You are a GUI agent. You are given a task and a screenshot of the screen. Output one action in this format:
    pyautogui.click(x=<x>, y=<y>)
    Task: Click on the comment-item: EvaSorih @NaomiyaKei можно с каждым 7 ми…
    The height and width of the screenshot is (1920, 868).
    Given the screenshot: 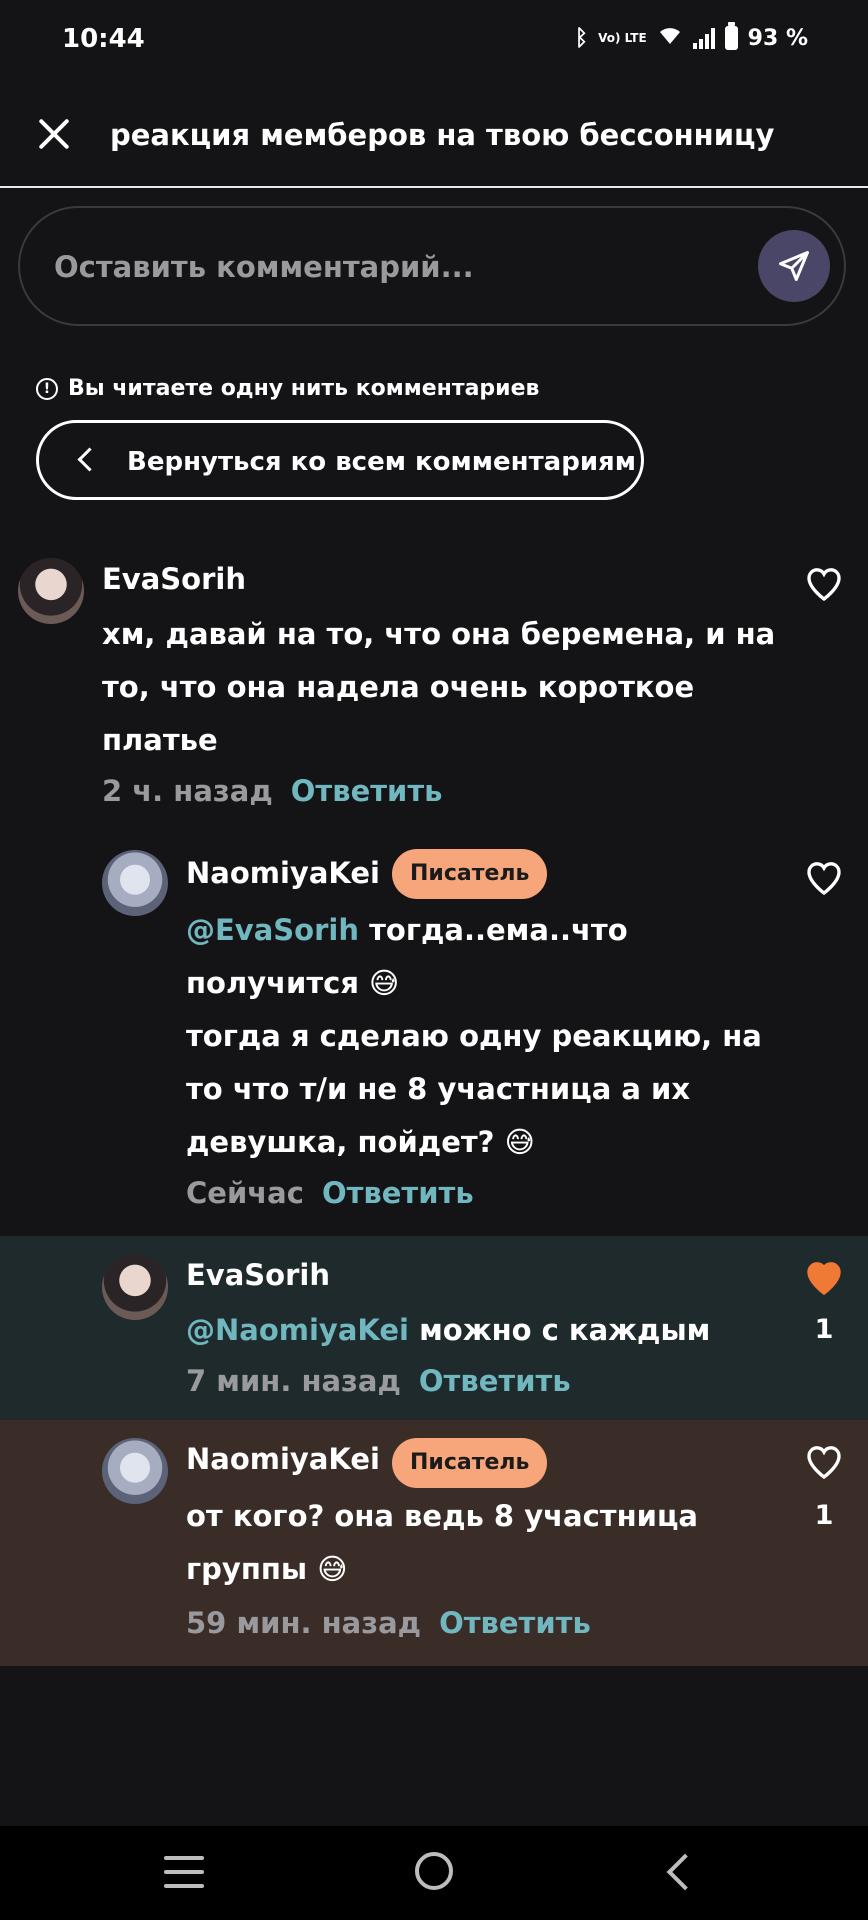 What is the action you would take?
    pyautogui.click(x=434, y=1328)
    